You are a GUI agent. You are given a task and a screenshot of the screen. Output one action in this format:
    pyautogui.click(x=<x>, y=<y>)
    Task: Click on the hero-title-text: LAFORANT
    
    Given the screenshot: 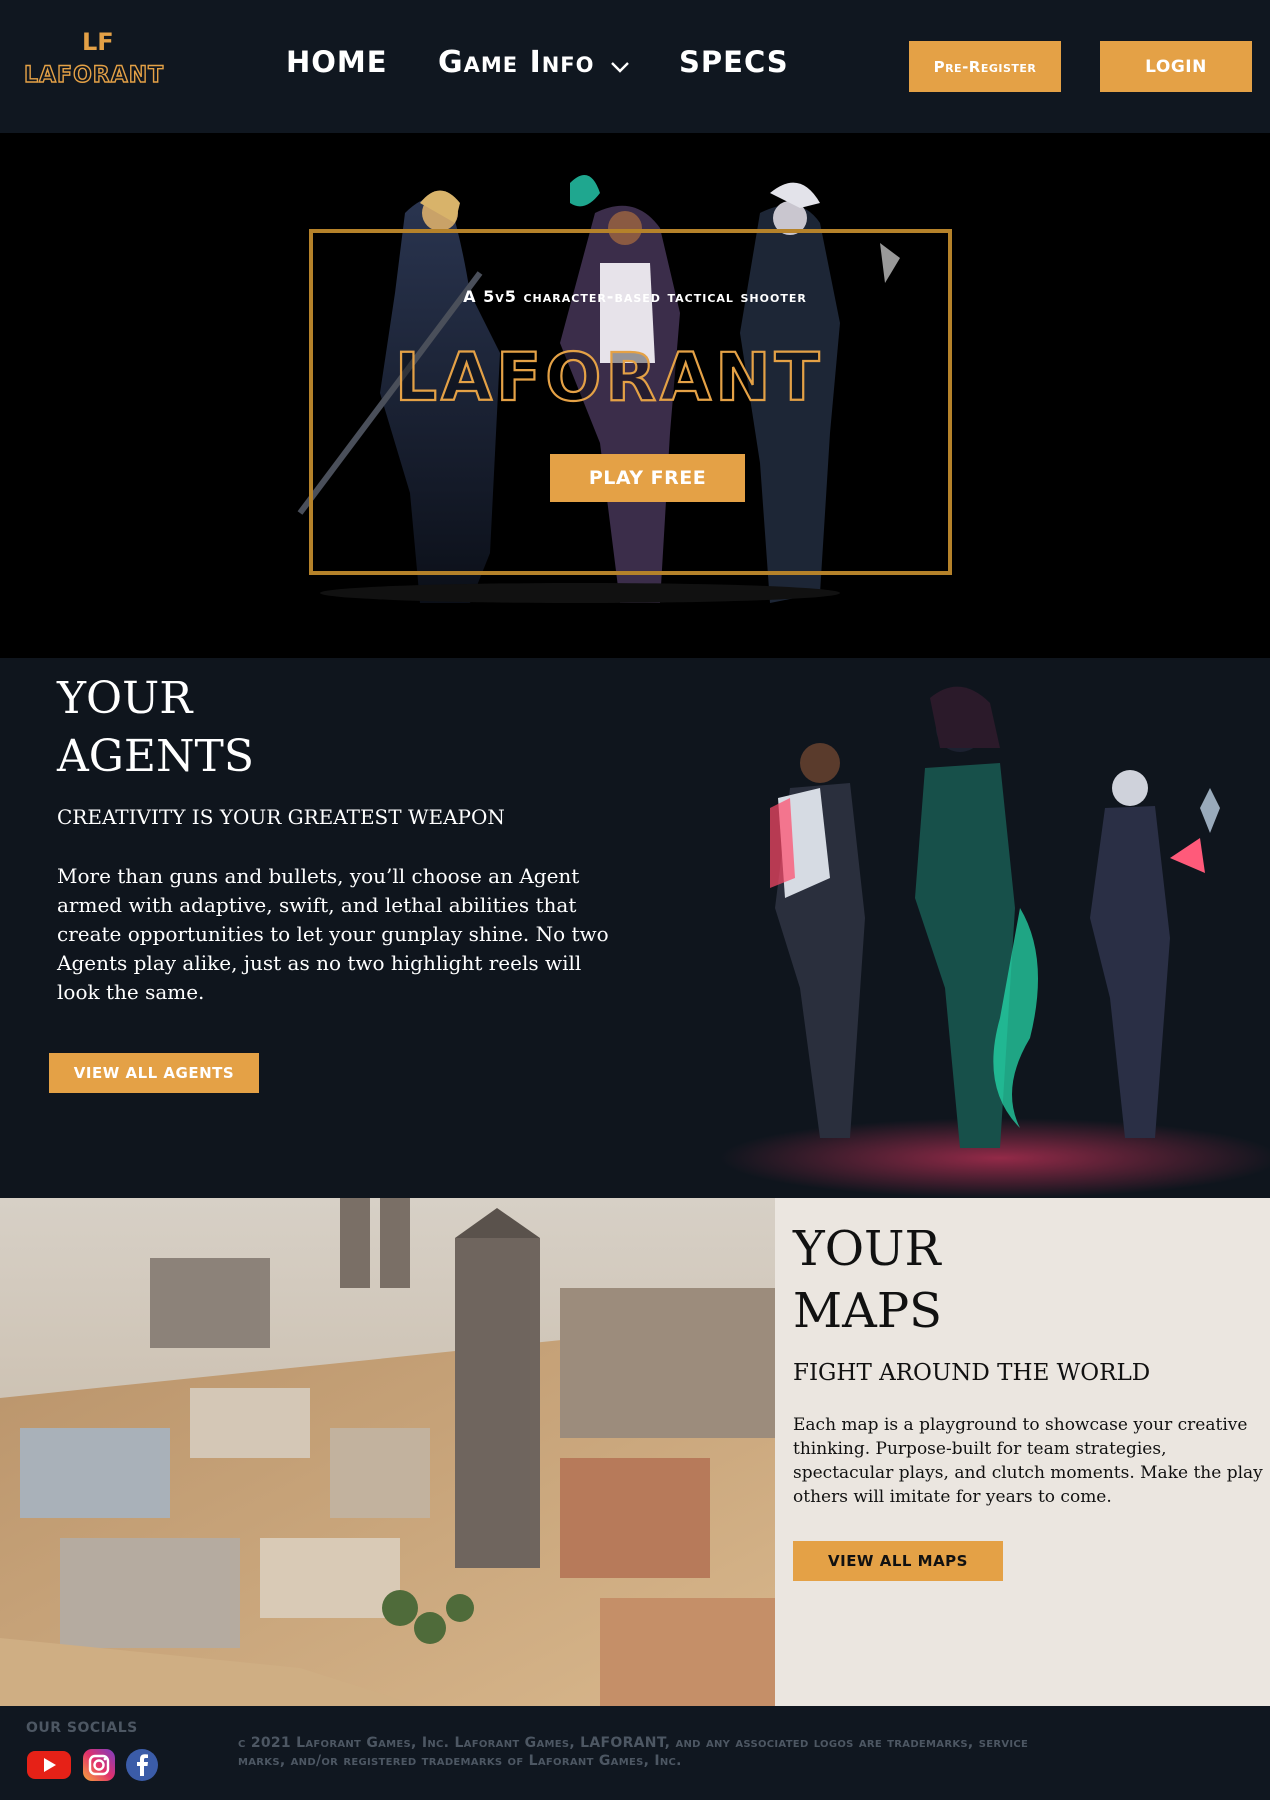 What is the action you would take?
    pyautogui.click(x=609, y=376)
    